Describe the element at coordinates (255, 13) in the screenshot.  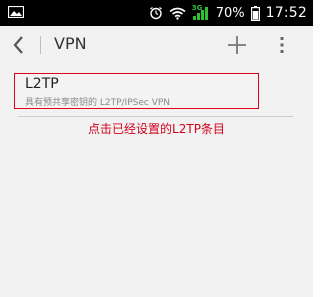
I see `battery-icon` at that location.